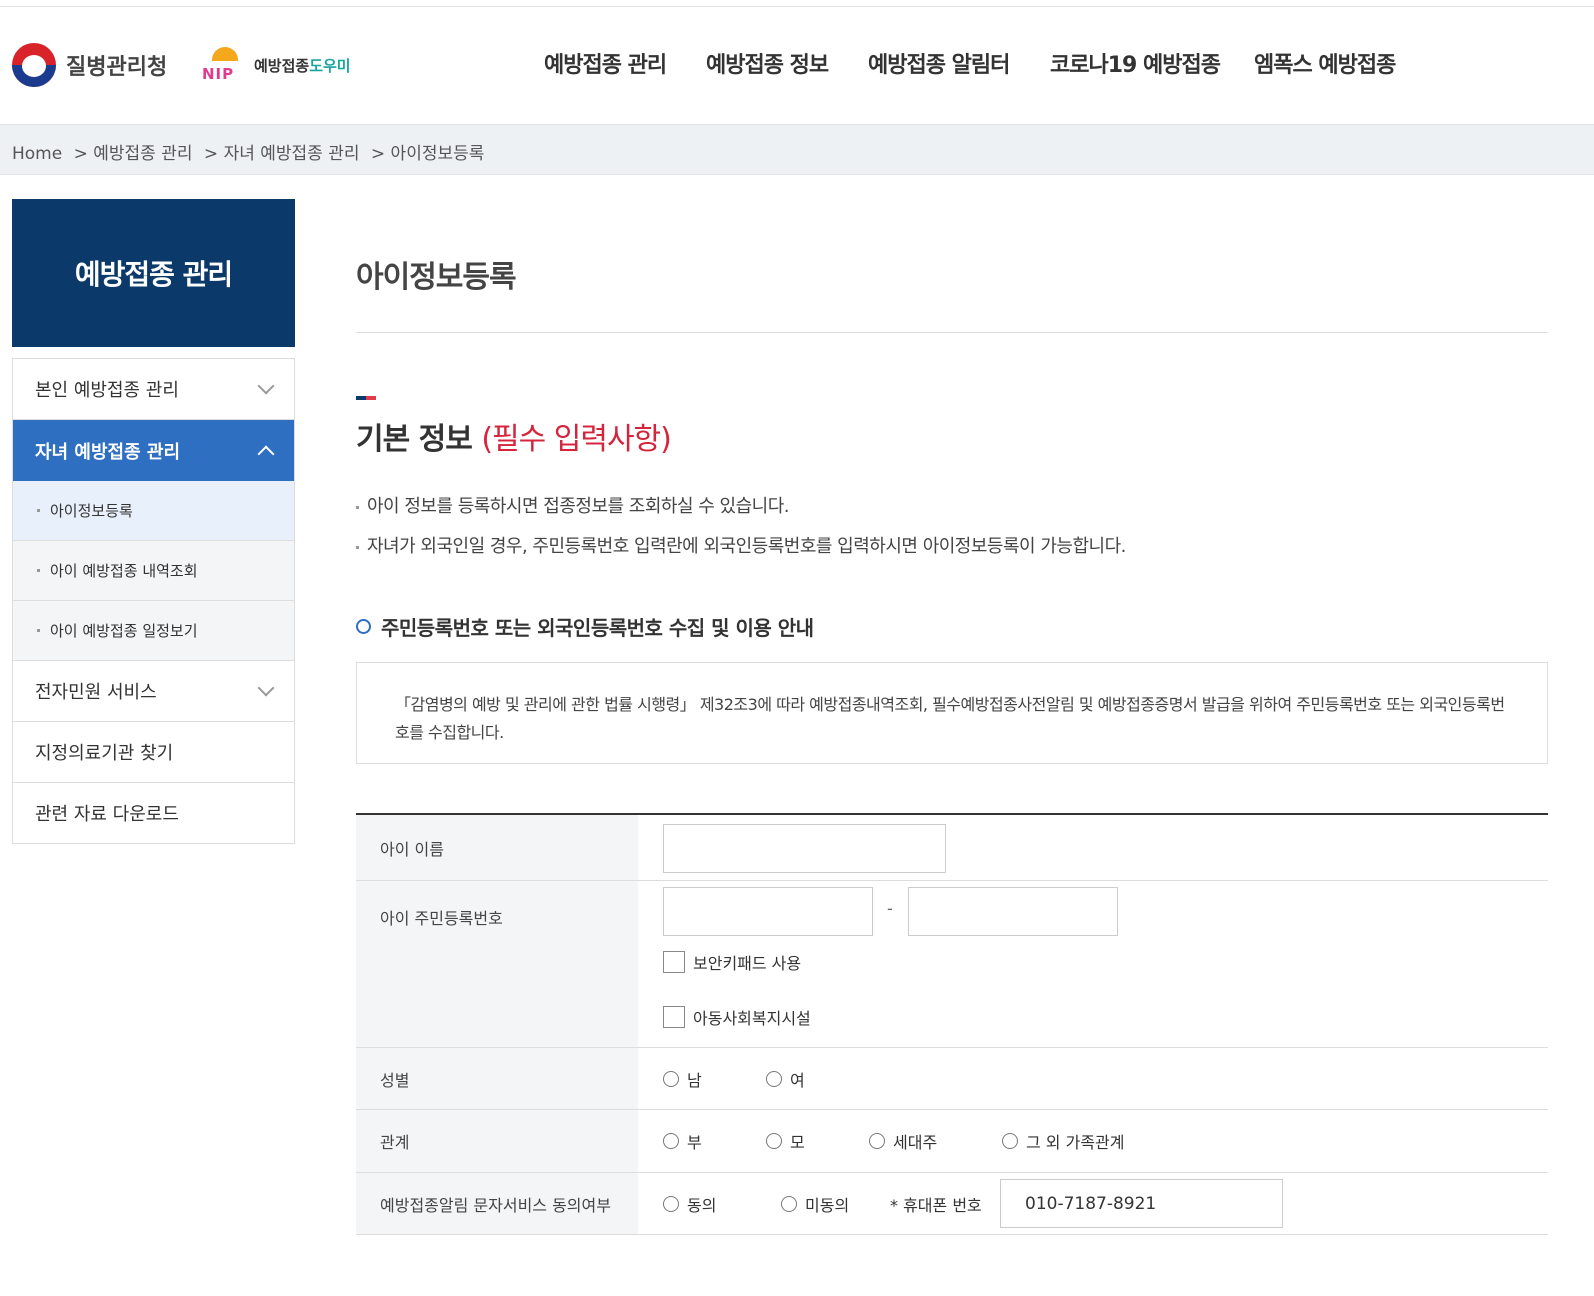  Describe the element at coordinates (936, 1205) in the screenshot. I see `phone-label: * 휴대폰 번호` at that location.